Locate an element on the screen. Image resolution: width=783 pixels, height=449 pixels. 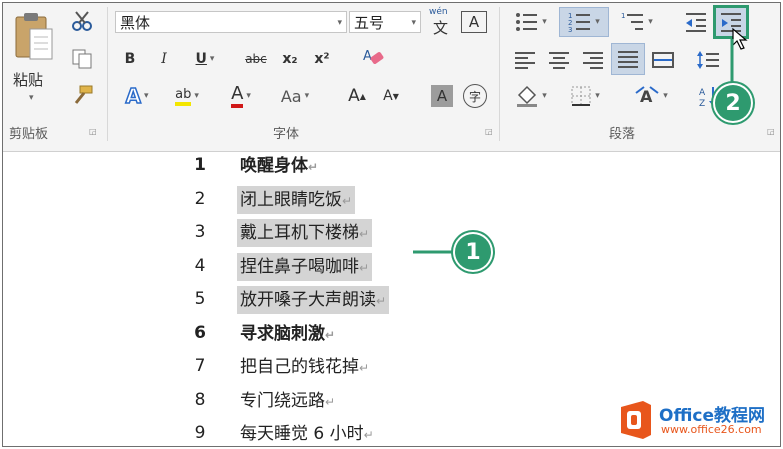
line-text: 寻求脑刺激↵ is located at coordinates (287, 334).